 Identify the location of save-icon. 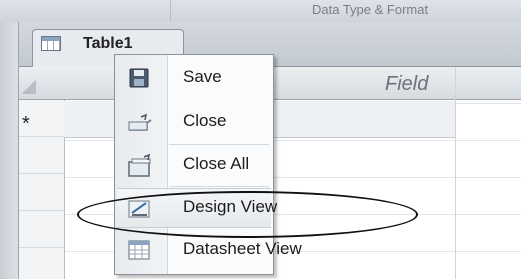
(139, 78).